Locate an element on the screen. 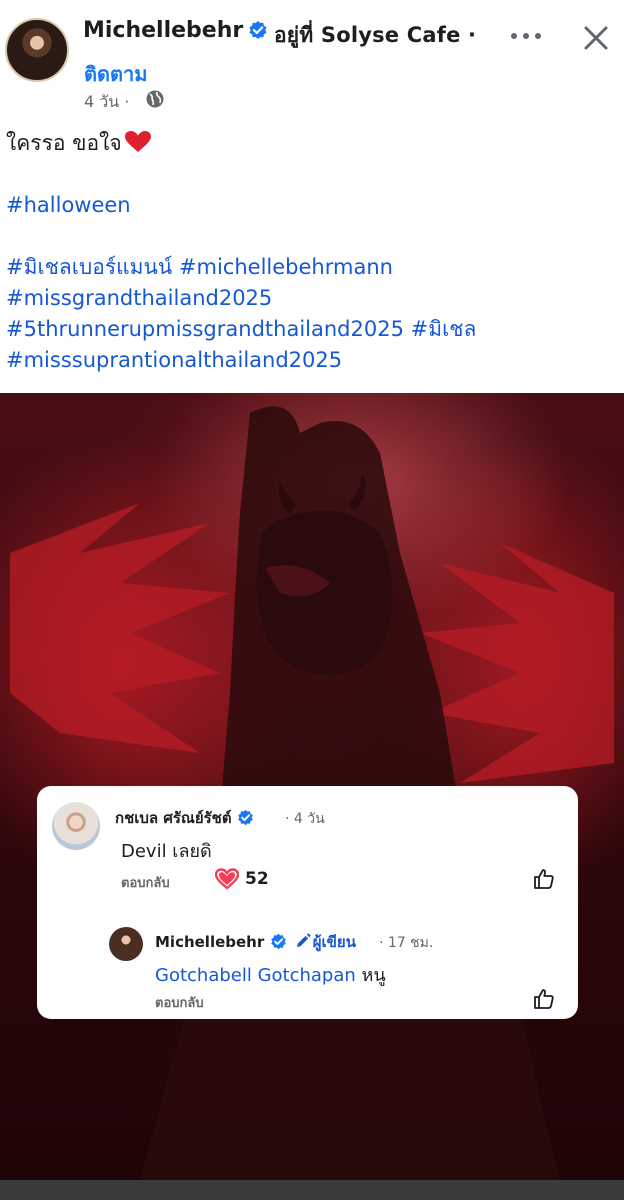  hashtag: #missgrandthailand2025 is located at coordinates (139, 298).